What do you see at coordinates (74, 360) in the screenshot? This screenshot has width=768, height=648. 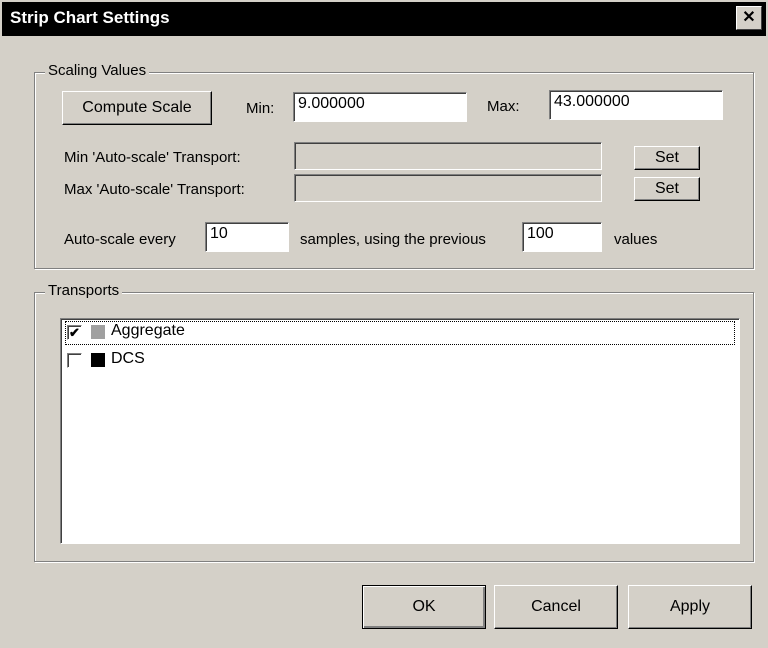 I see `dcs-checkbox` at bounding box center [74, 360].